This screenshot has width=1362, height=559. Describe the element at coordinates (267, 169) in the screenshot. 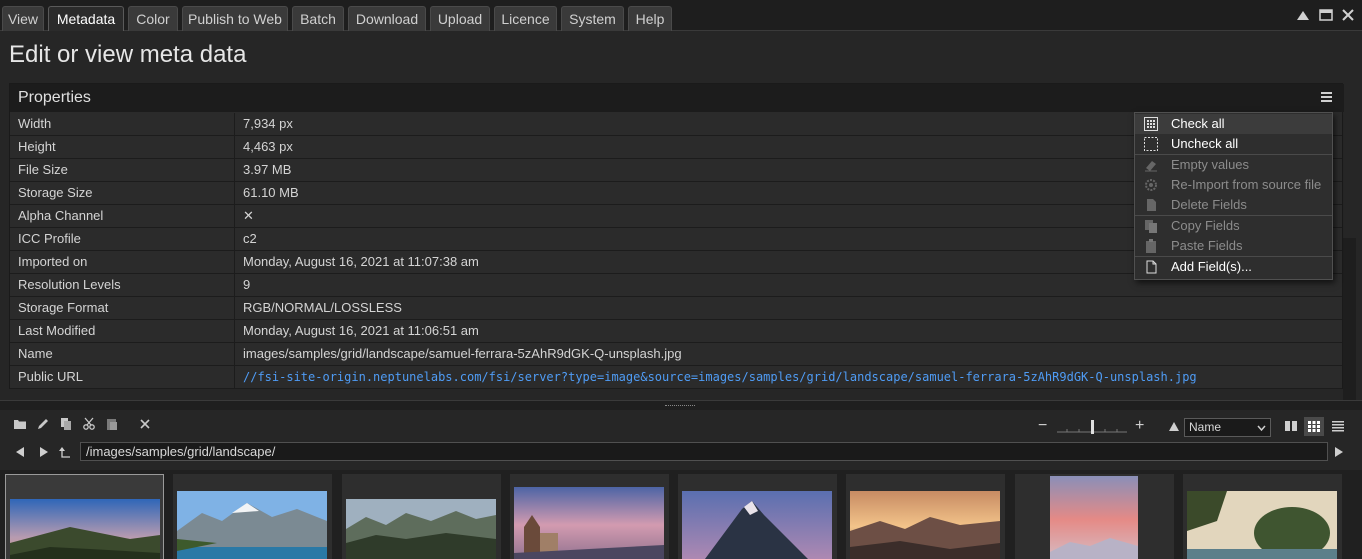

I see `property-value: 3.97 MB` at that location.